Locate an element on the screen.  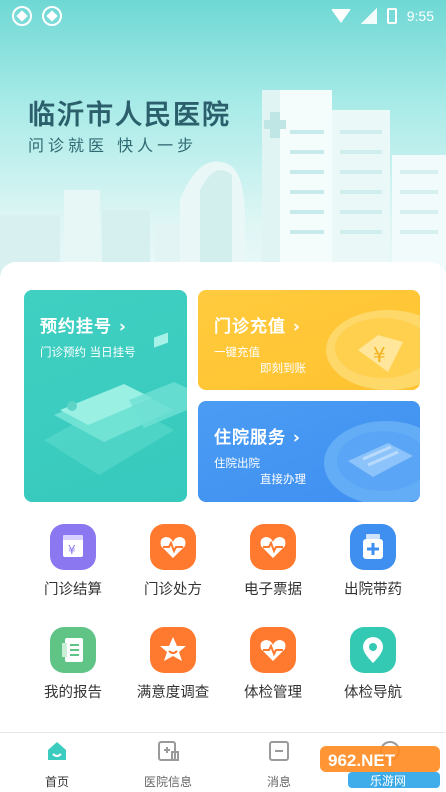
coin-illustration: ¥ is located at coordinates (373, 350).